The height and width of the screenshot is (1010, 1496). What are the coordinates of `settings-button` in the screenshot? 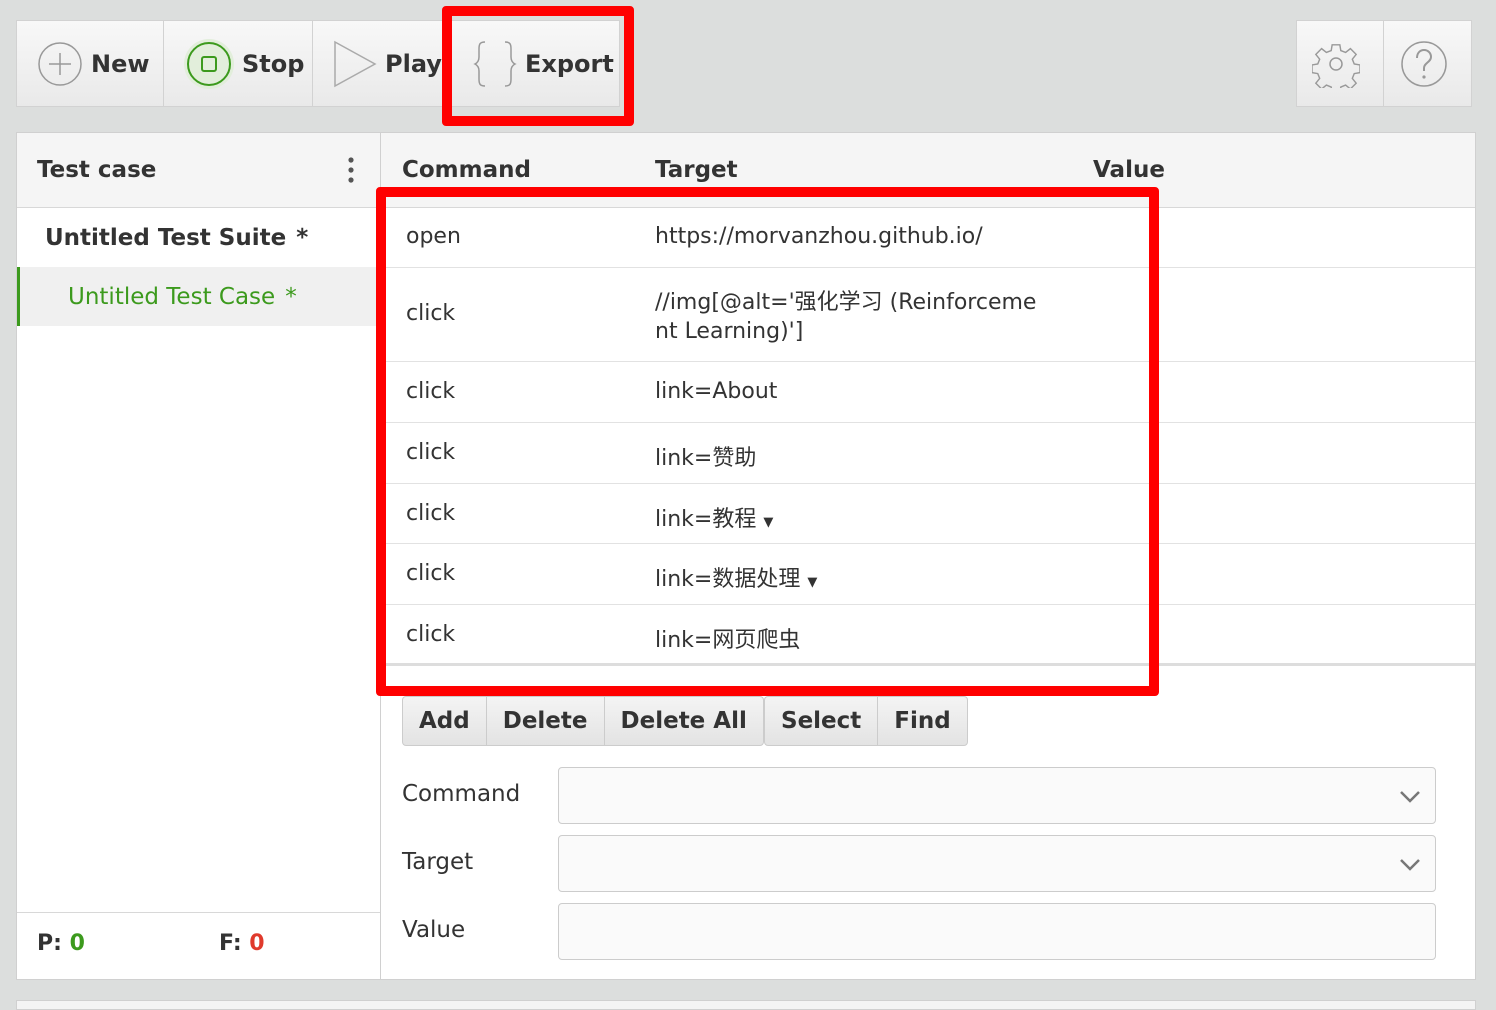 It's located at (1340, 63).